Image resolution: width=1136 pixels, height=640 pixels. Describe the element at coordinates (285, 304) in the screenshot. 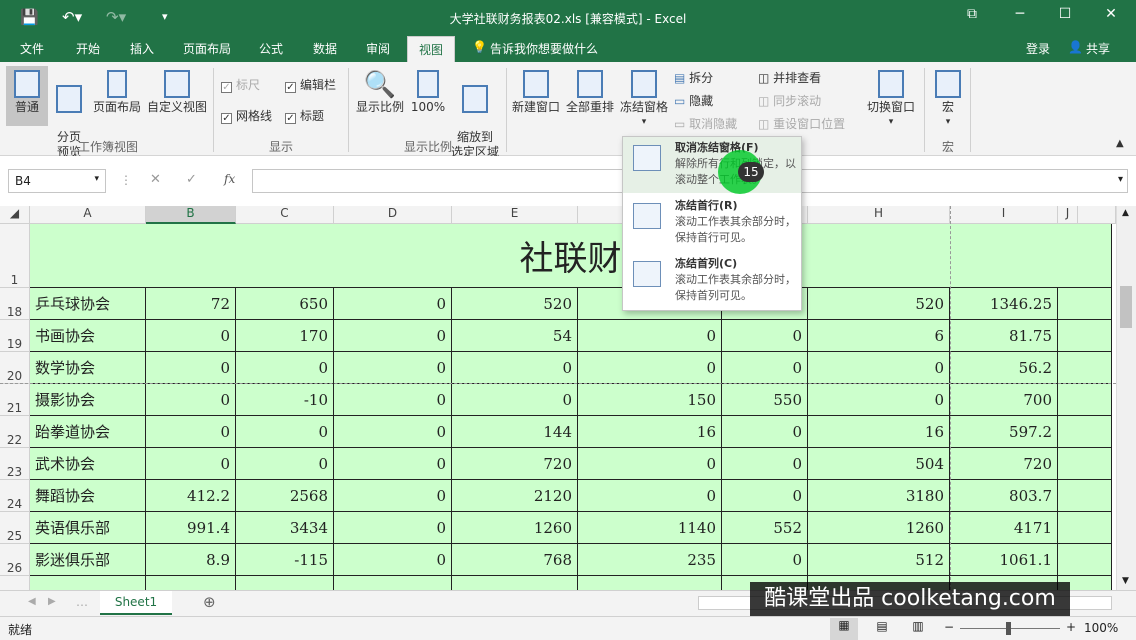

I see `table-cell: 650` at that location.